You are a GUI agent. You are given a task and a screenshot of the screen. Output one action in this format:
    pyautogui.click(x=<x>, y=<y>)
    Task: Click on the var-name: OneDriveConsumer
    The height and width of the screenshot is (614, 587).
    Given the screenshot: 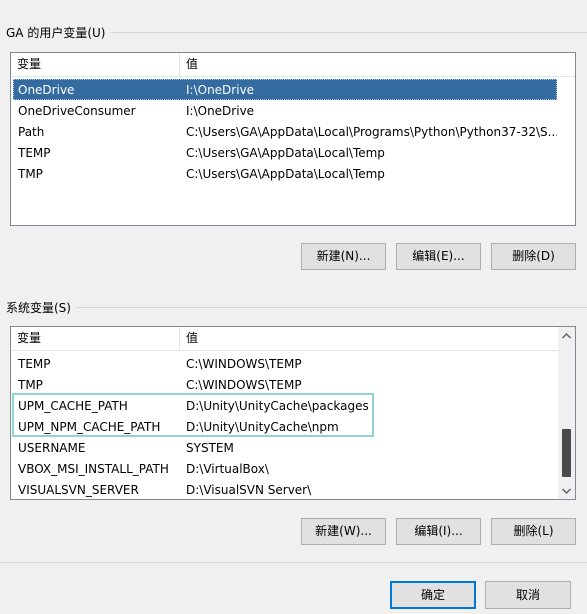 What is the action you would take?
    pyautogui.click(x=77, y=110)
    